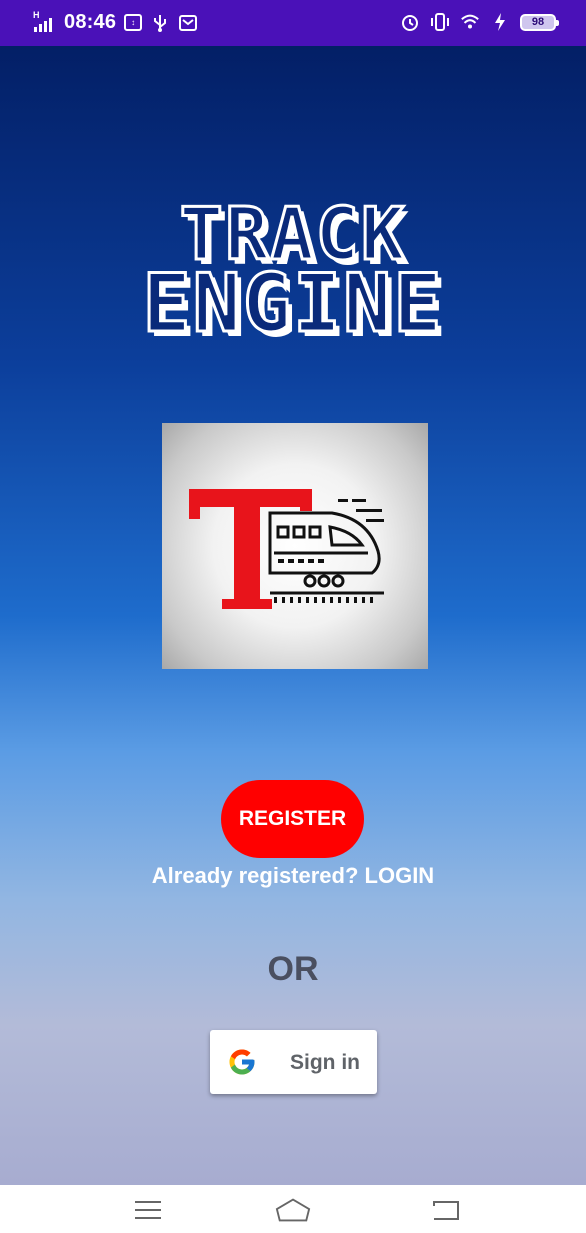 The height and width of the screenshot is (1233, 586). What do you see at coordinates (160, 23) in the screenshot?
I see `usb-icon` at bounding box center [160, 23].